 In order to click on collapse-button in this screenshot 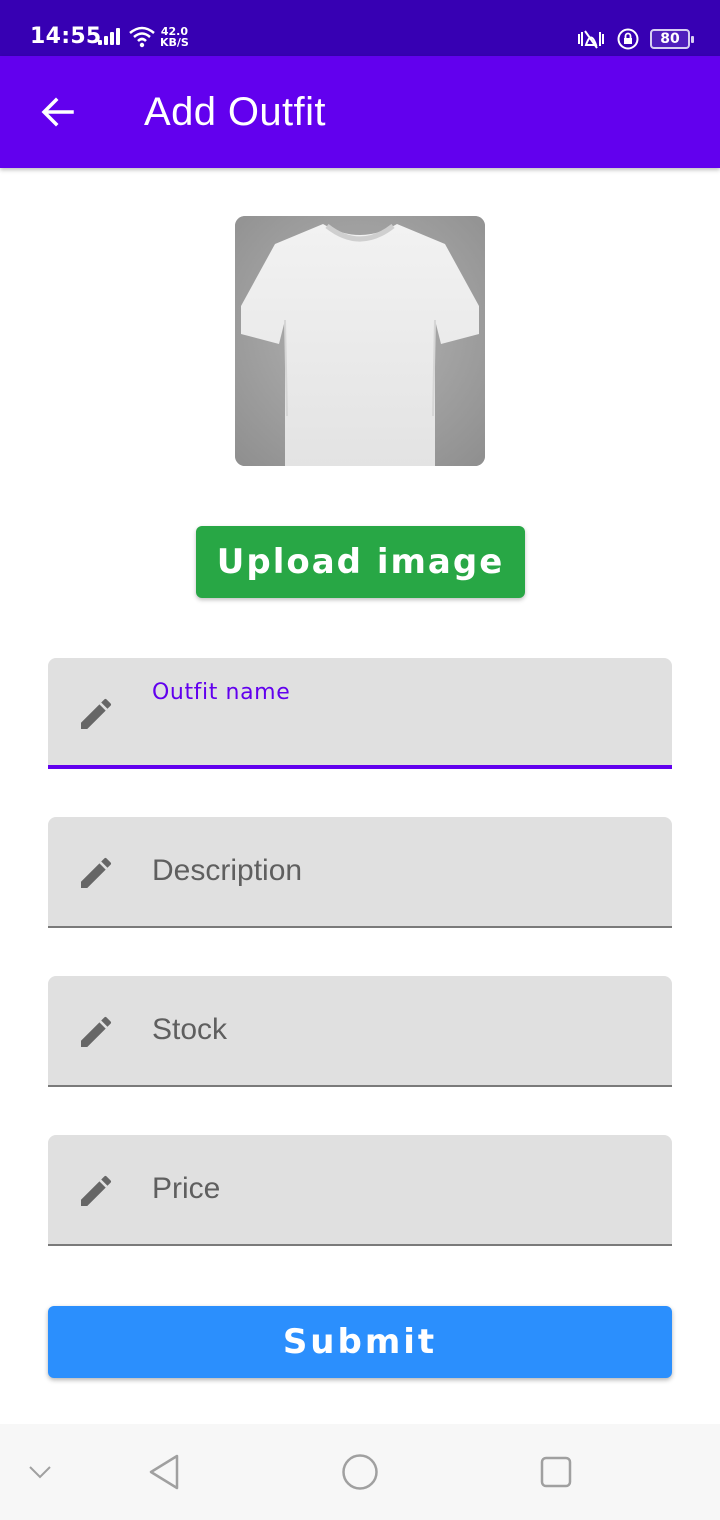, I will do `click(40, 1472)`.